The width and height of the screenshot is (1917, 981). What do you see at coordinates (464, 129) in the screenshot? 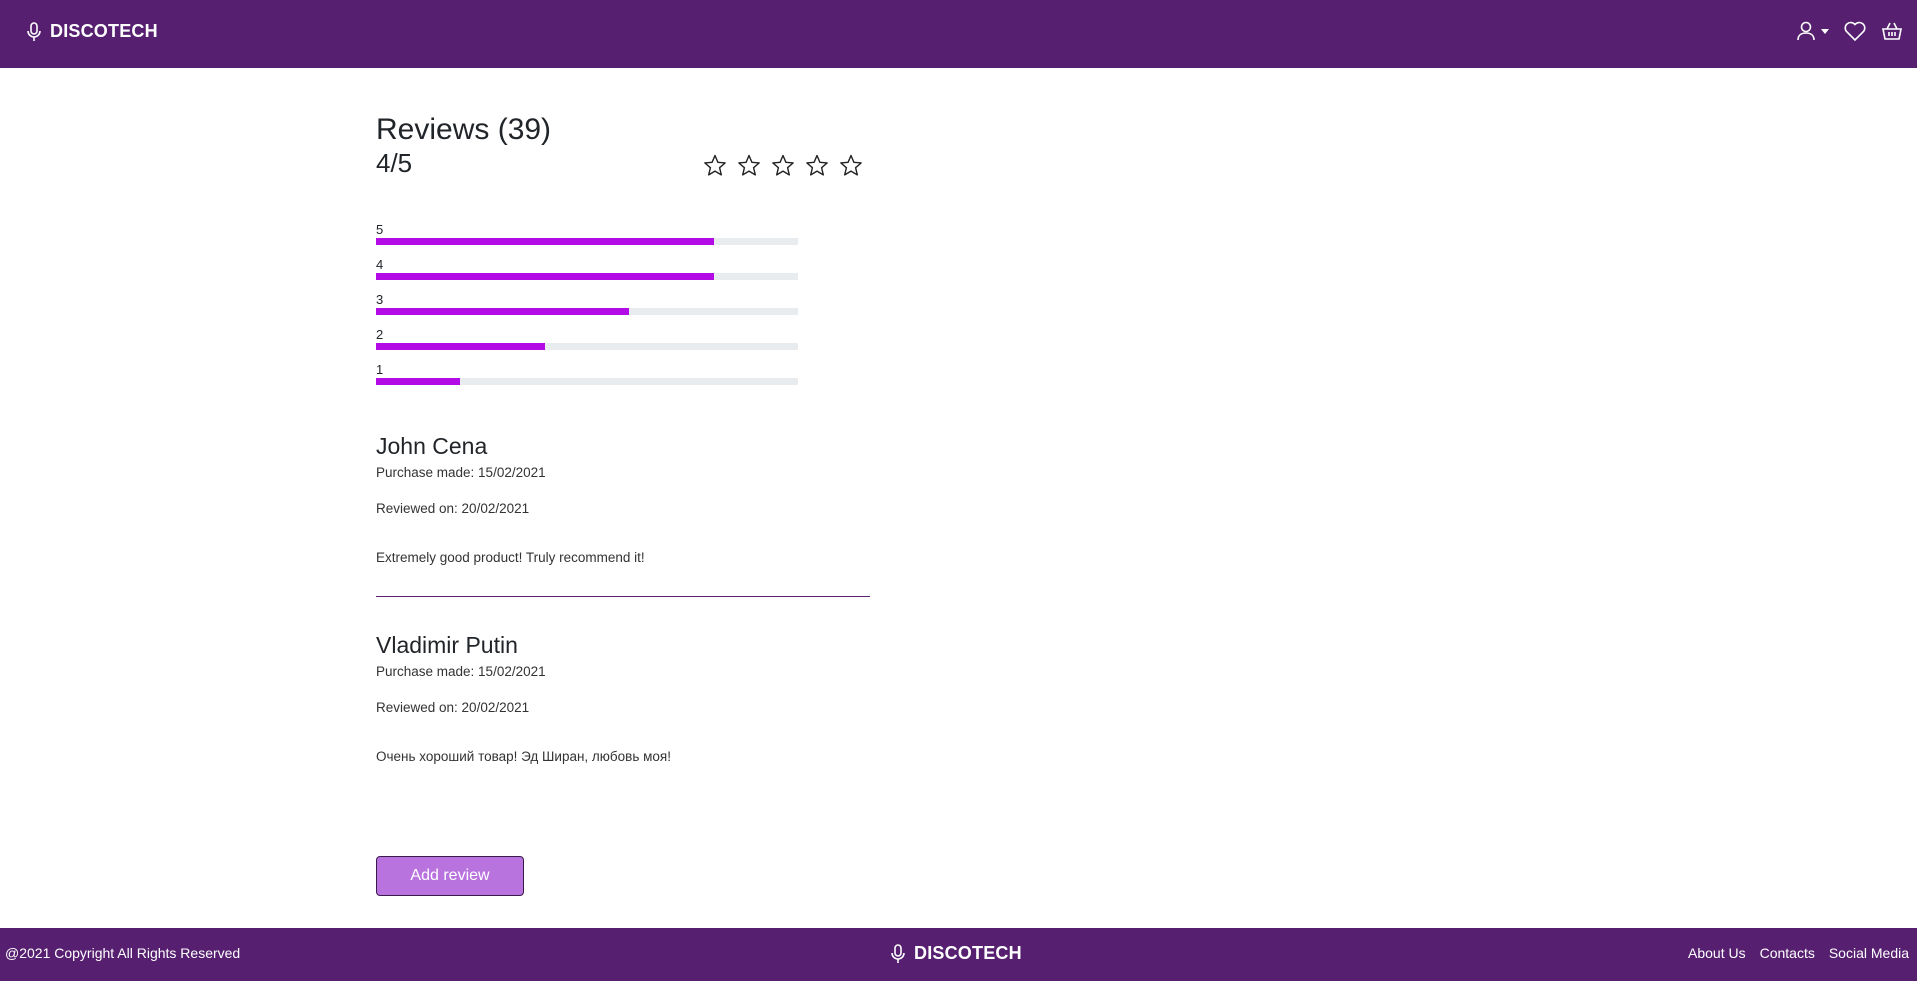
I see `reviews-title: Reviews (39)` at bounding box center [464, 129].